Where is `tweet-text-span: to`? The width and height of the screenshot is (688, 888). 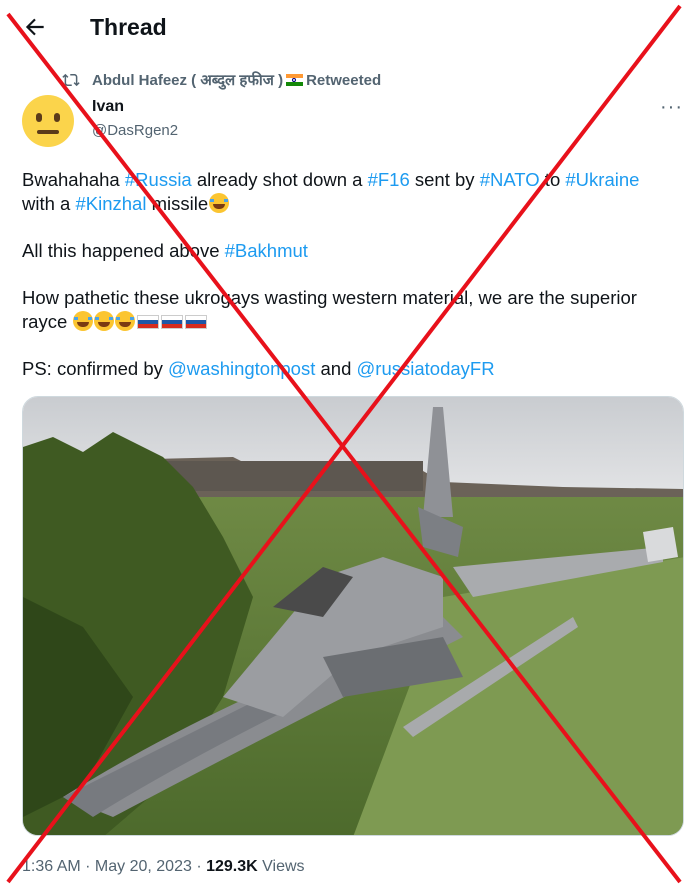
tweet-text-span: to is located at coordinates (552, 179).